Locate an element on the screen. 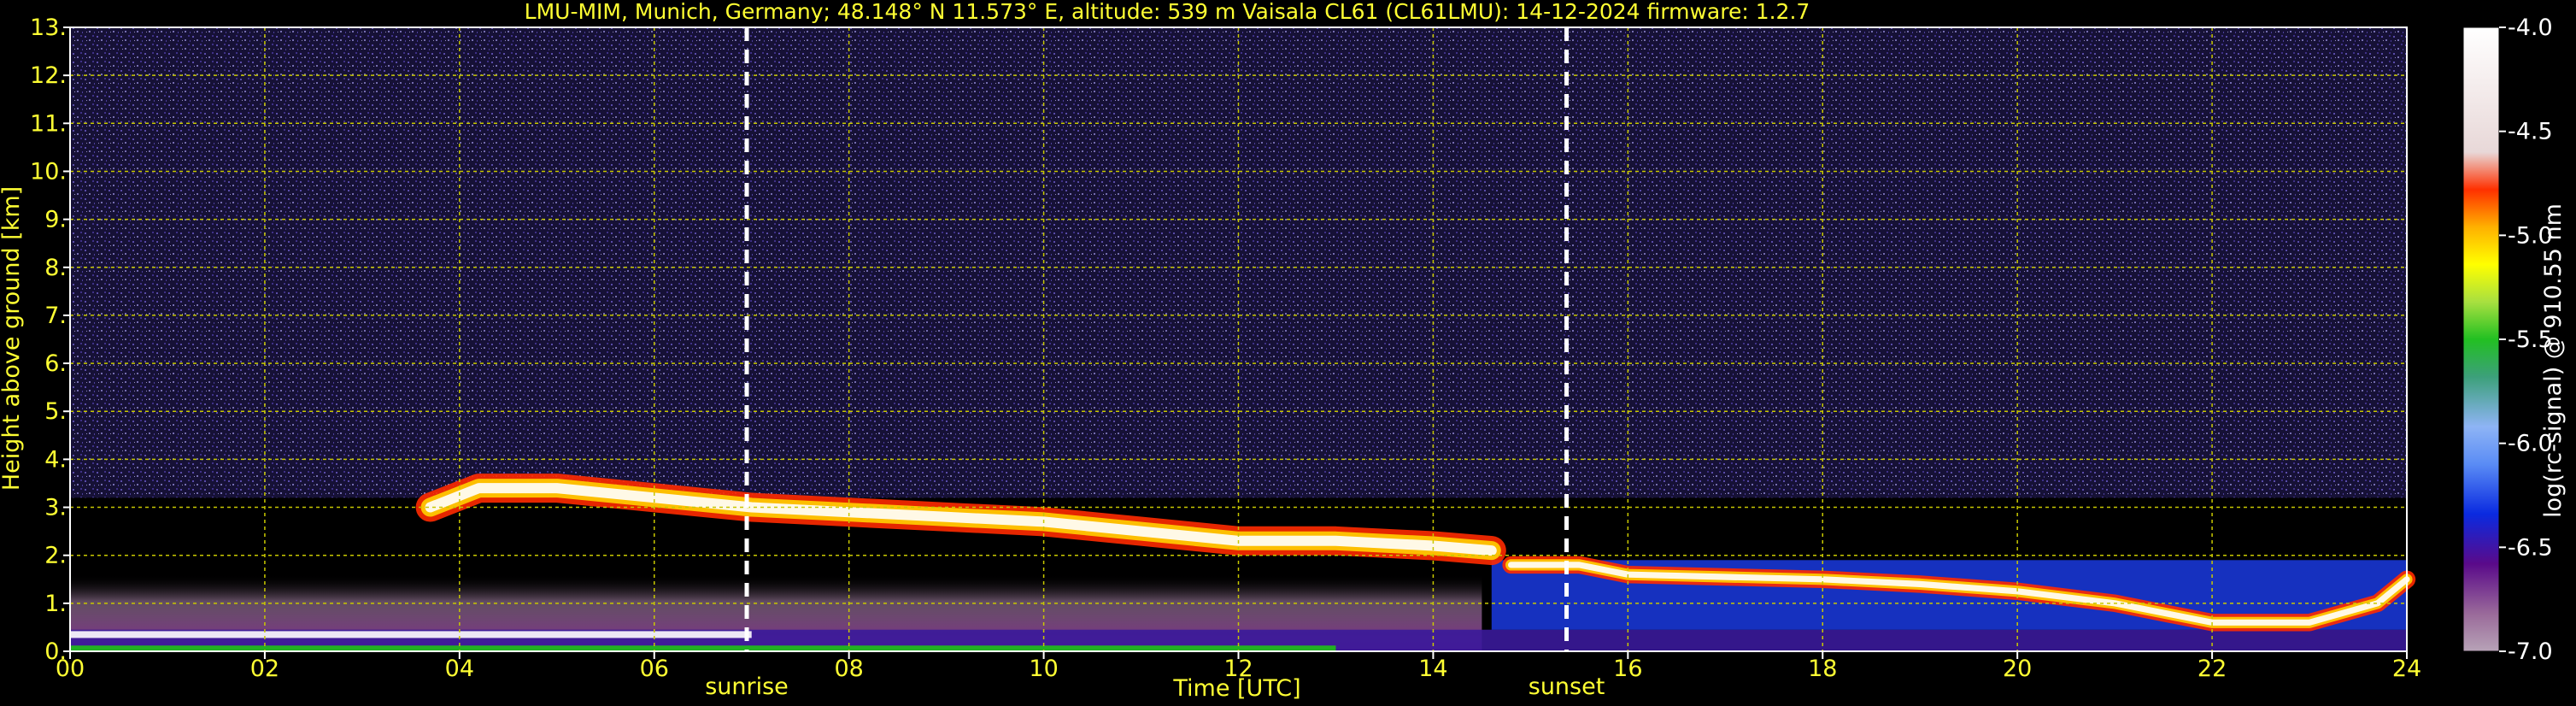  x-tick-label: 22 is located at coordinates (2212, 669).